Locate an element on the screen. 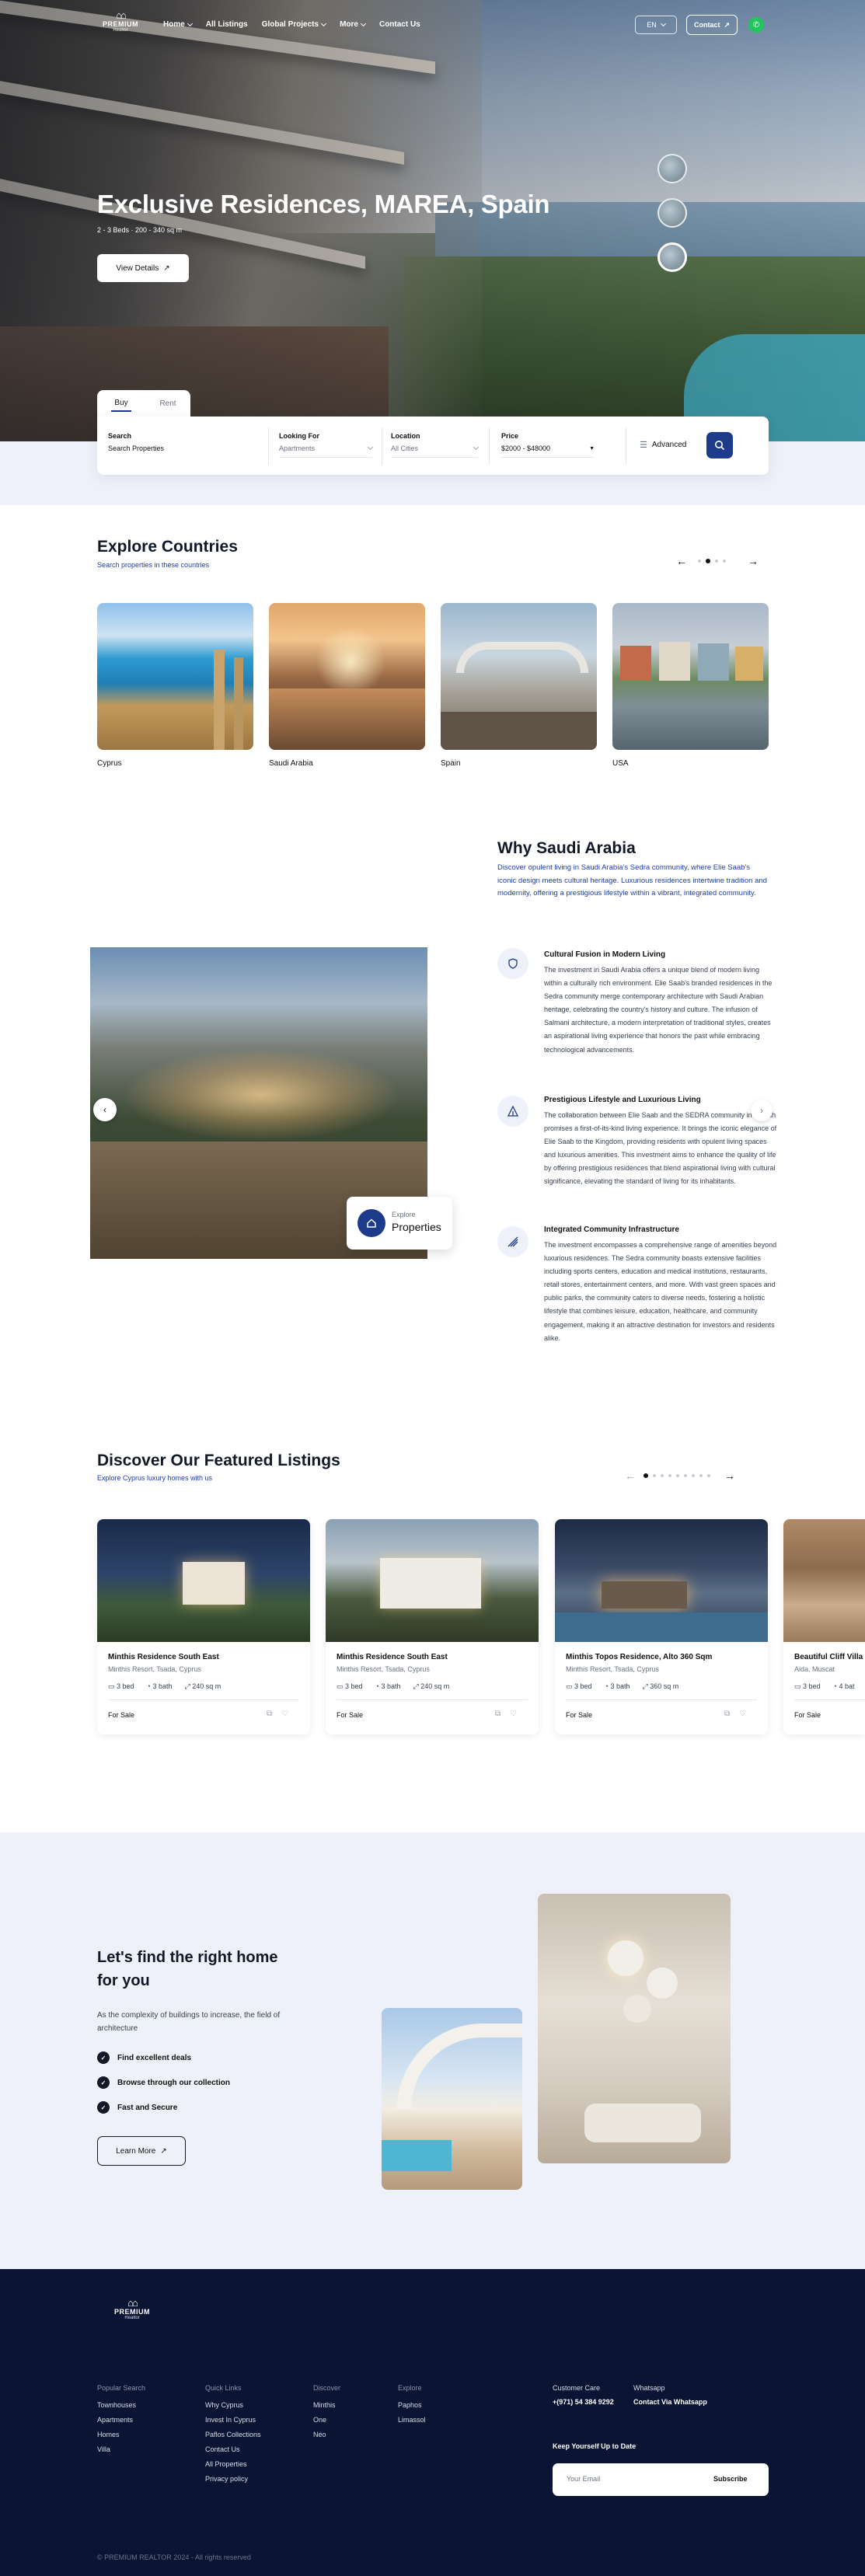 The height and width of the screenshot is (2576, 865). nav-global-projects: Global Projects is located at coordinates (294, 24).